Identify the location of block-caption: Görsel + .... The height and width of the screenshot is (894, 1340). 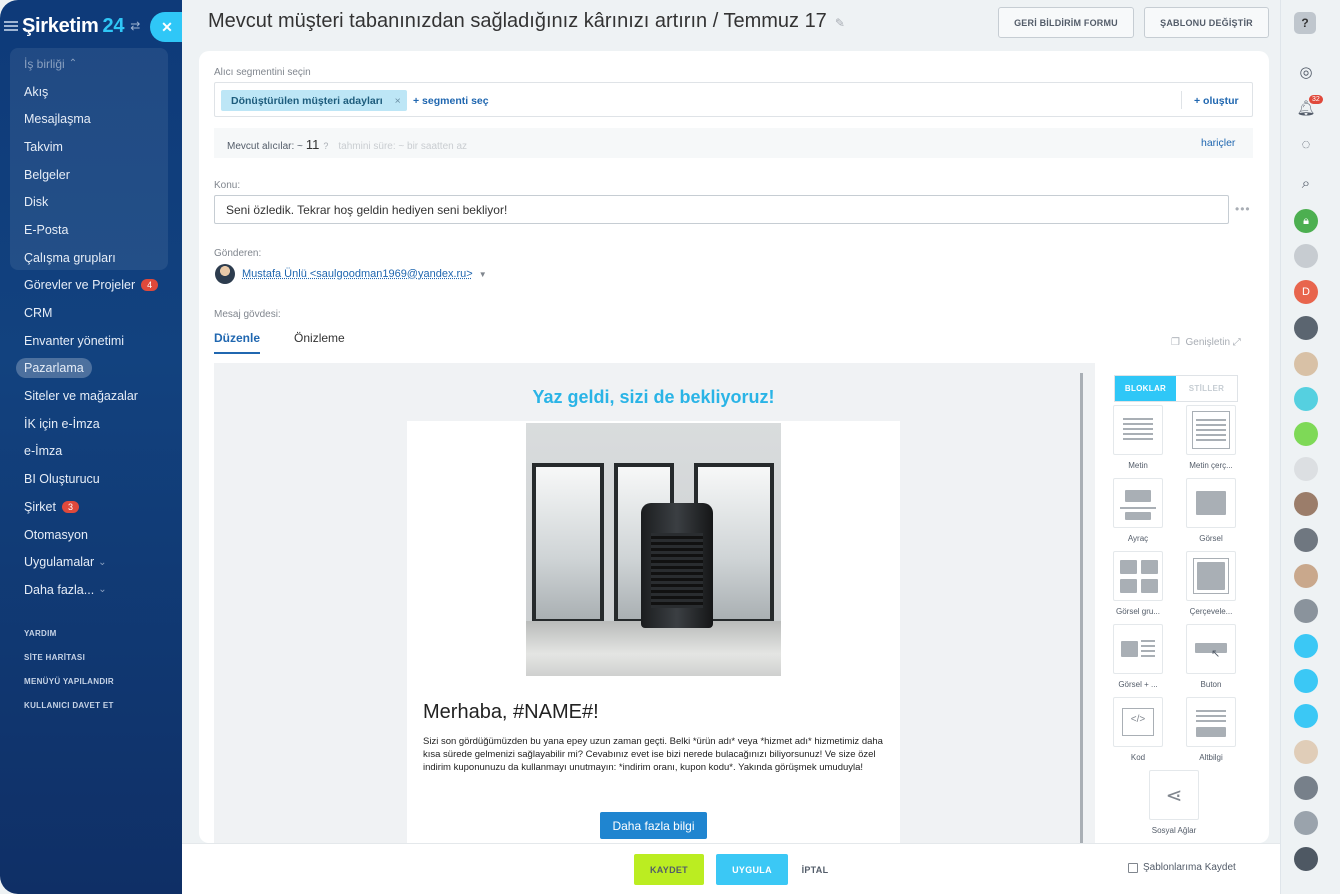
(1138, 684).